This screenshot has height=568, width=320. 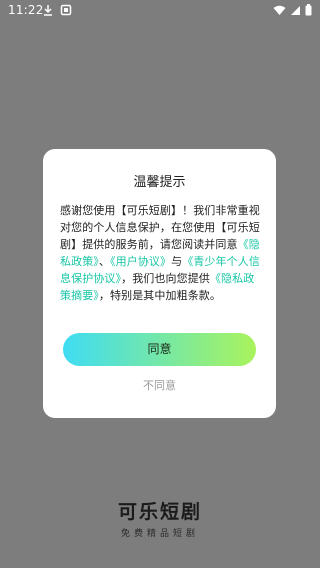 What do you see at coordinates (160, 11) in the screenshot?
I see `status-bar: 11:22` at bounding box center [160, 11].